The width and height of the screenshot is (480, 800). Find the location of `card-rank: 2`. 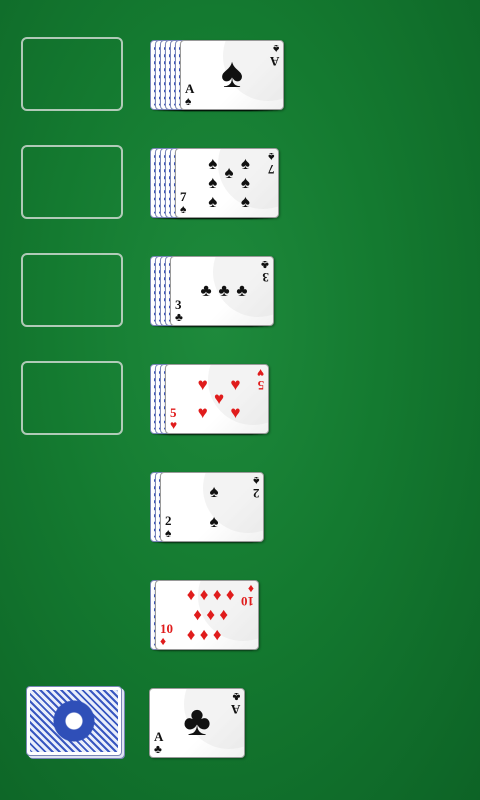

card-rank: 2 is located at coordinates (256, 493).